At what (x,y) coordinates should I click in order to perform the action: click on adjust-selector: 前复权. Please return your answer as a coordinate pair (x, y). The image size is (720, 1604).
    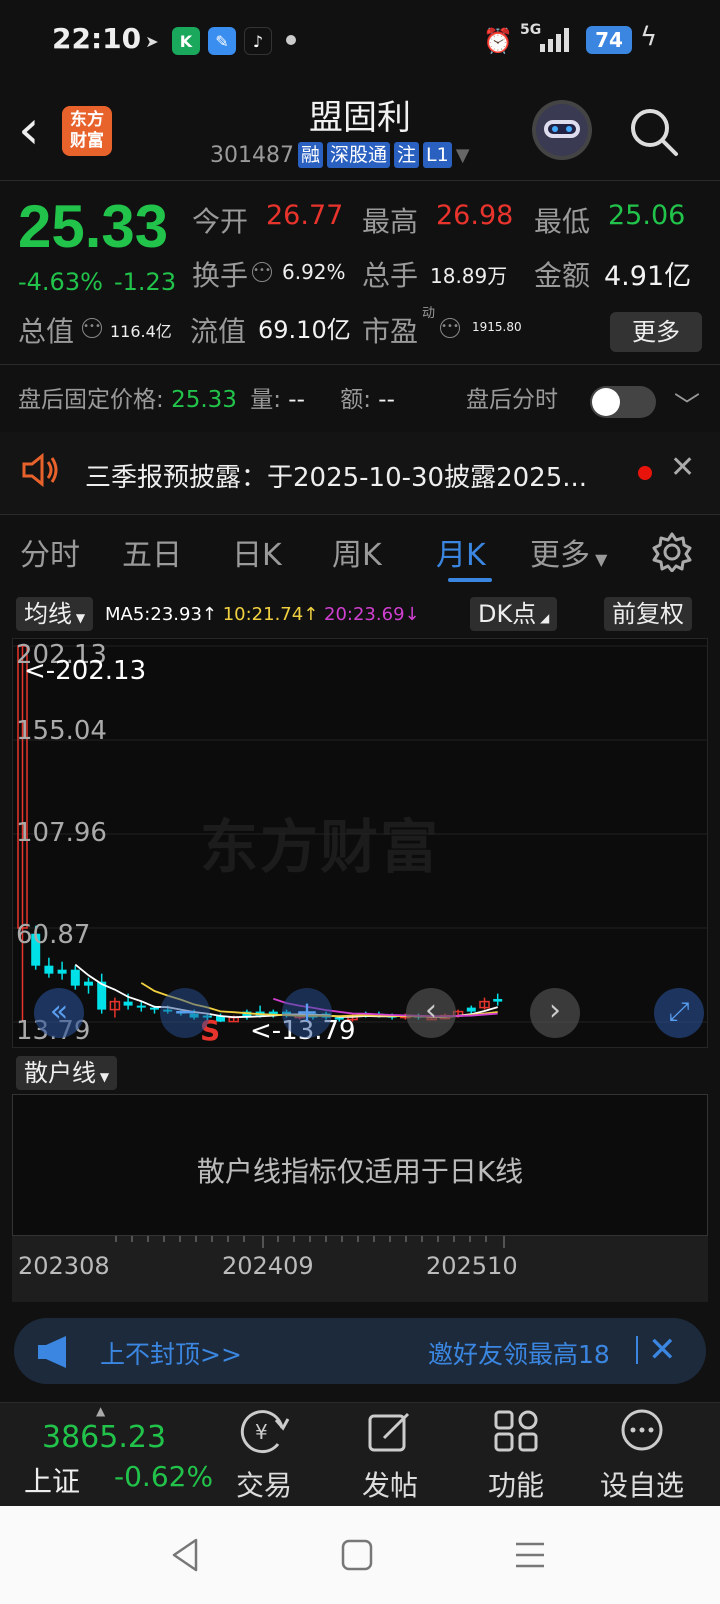
    Looking at the image, I should click on (648, 614).